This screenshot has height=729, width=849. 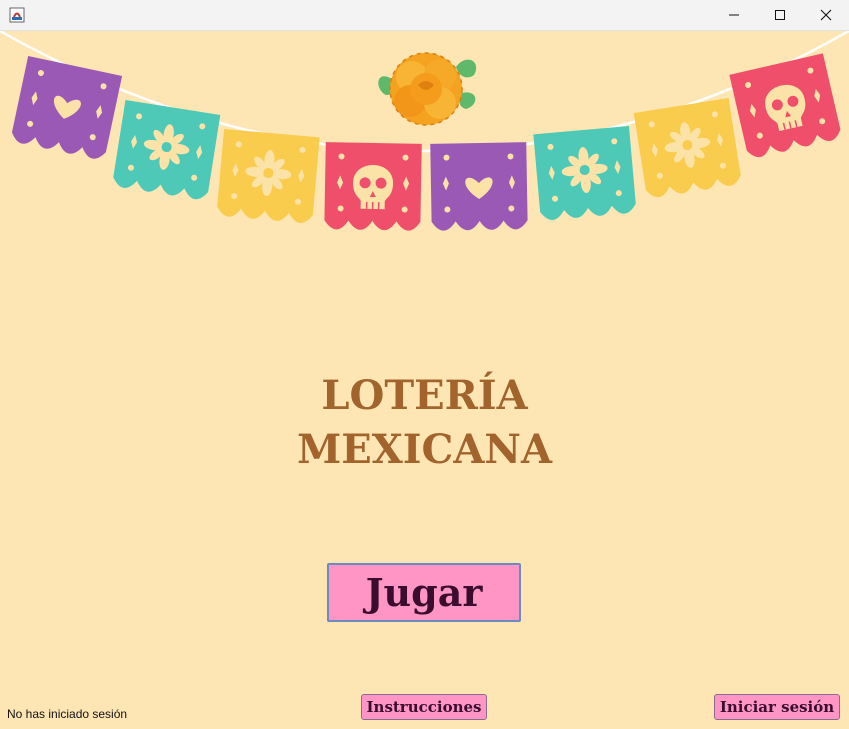 I want to click on title-bar, so click(x=424, y=15).